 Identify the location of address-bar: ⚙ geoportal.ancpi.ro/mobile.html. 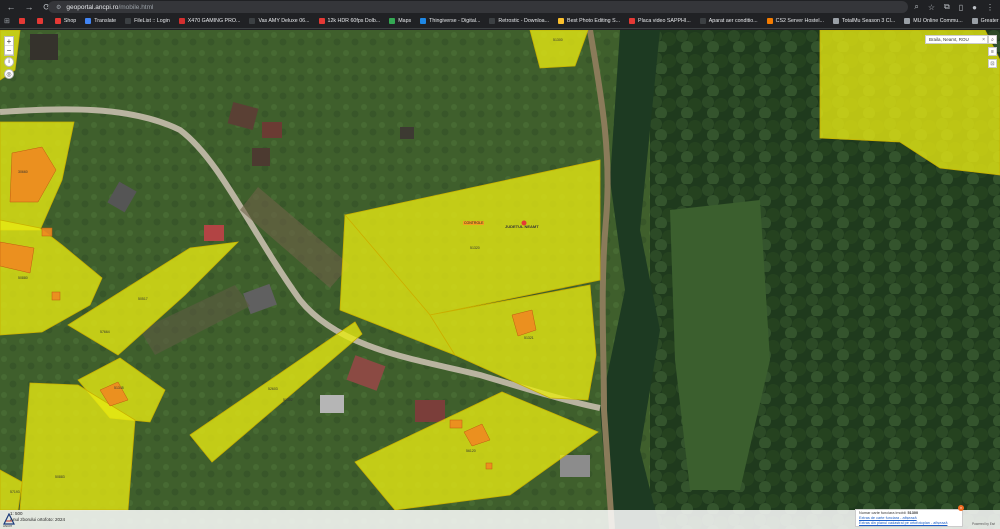
(478, 7).